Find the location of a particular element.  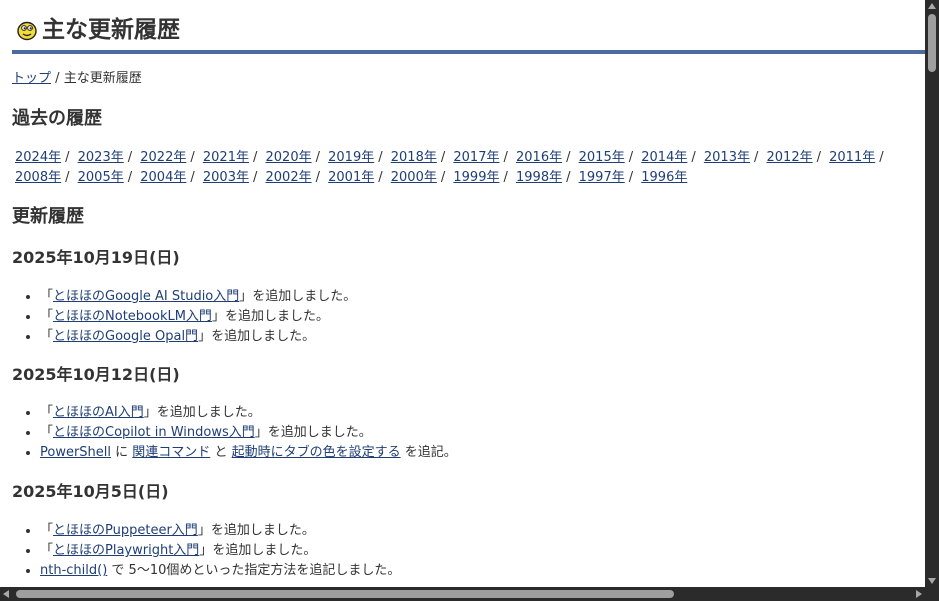

update-text: で 5〜10個めといった指定方法を追記しました。 is located at coordinates (254, 570).